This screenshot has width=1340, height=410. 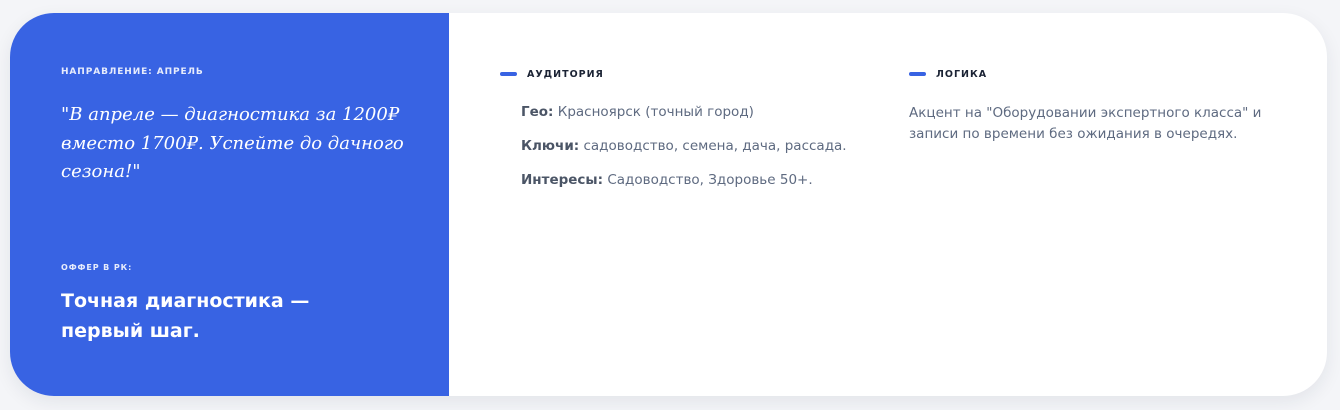 What do you see at coordinates (550, 146) in the screenshot?
I see `audience-item-key: Ключи:` at bounding box center [550, 146].